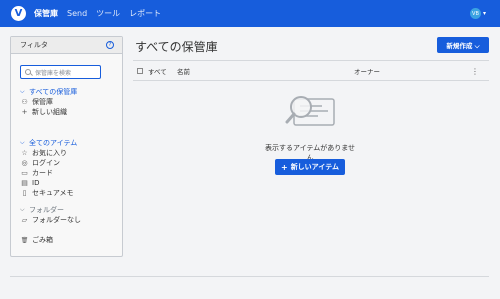 Image resolution: width=500 pixels, height=299 pixels. What do you see at coordinates (77, 13) in the screenshot?
I see `nav-send: Send` at bounding box center [77, 13].